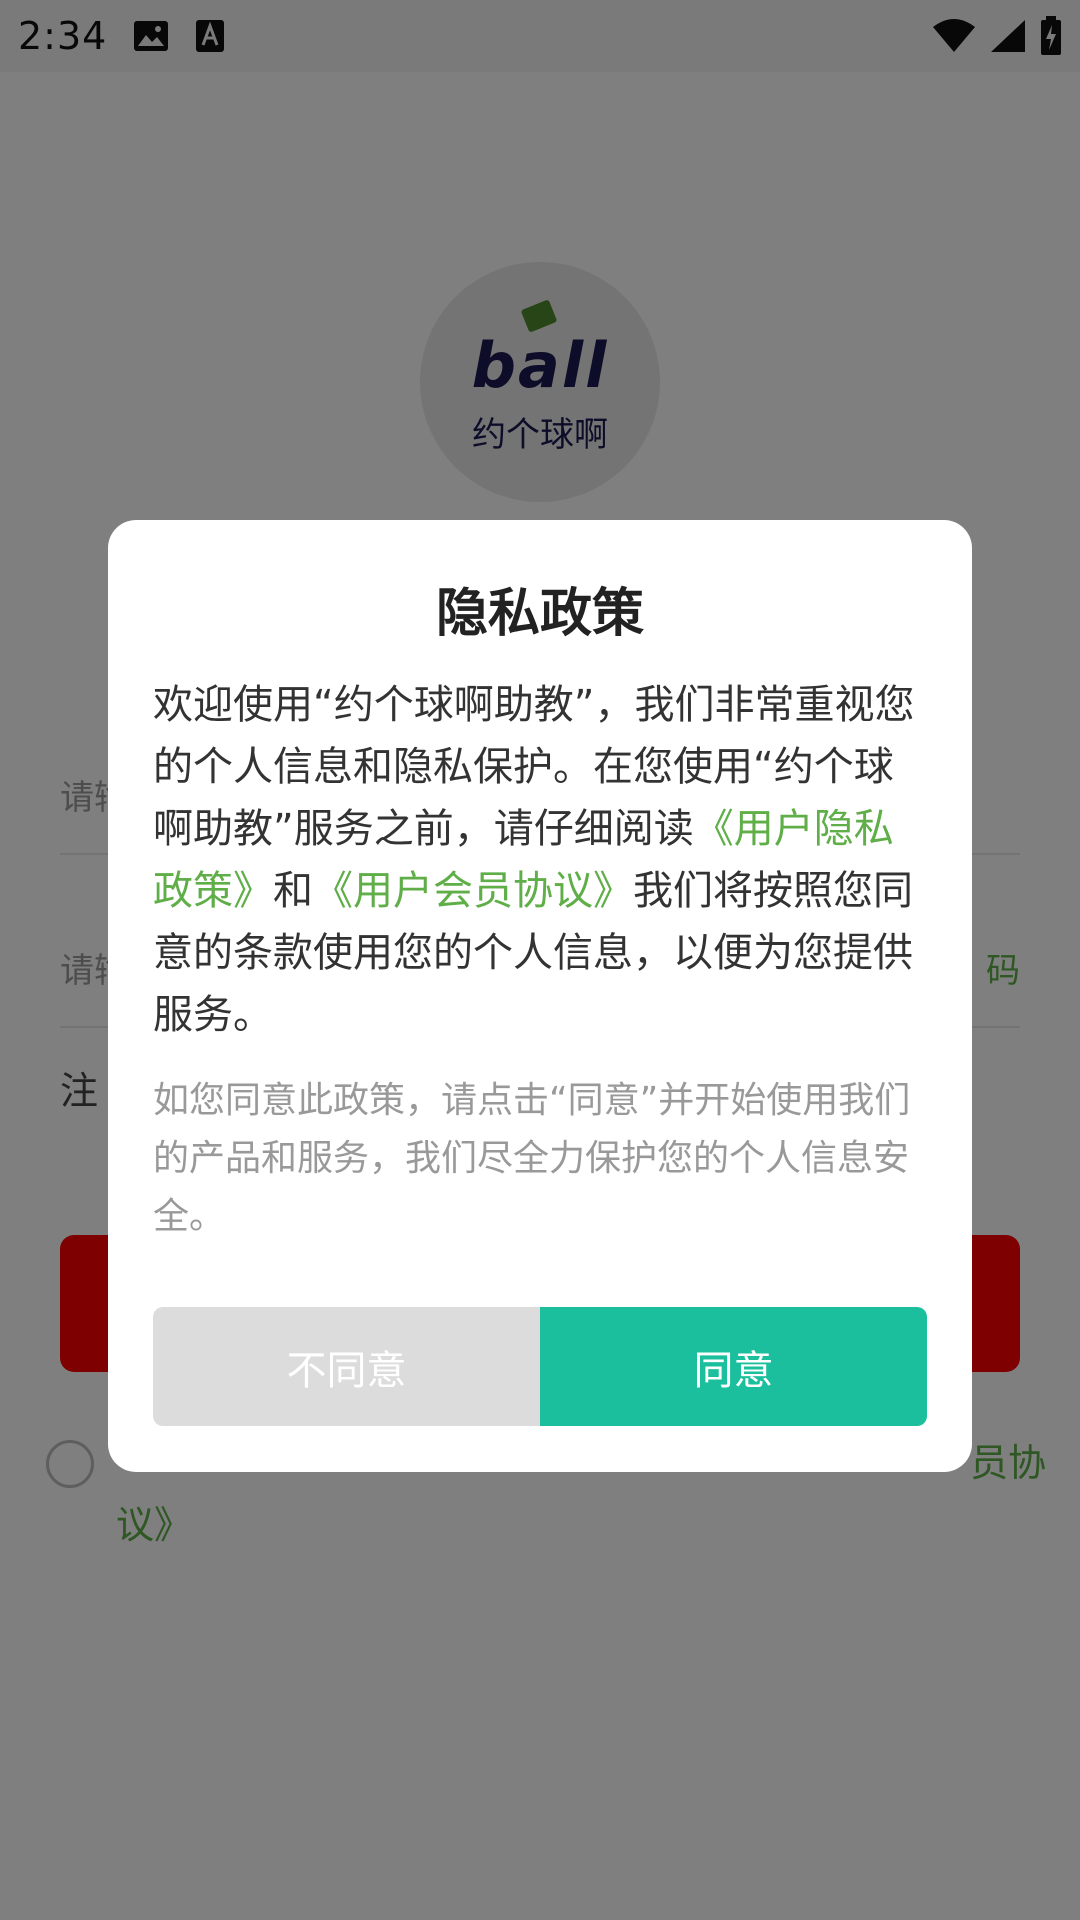 This screenshot has width=1080, height=1920. Describe the element at coordinates (293, 891) in the screenshot. I see `dialog-body-and: 和` at that location.